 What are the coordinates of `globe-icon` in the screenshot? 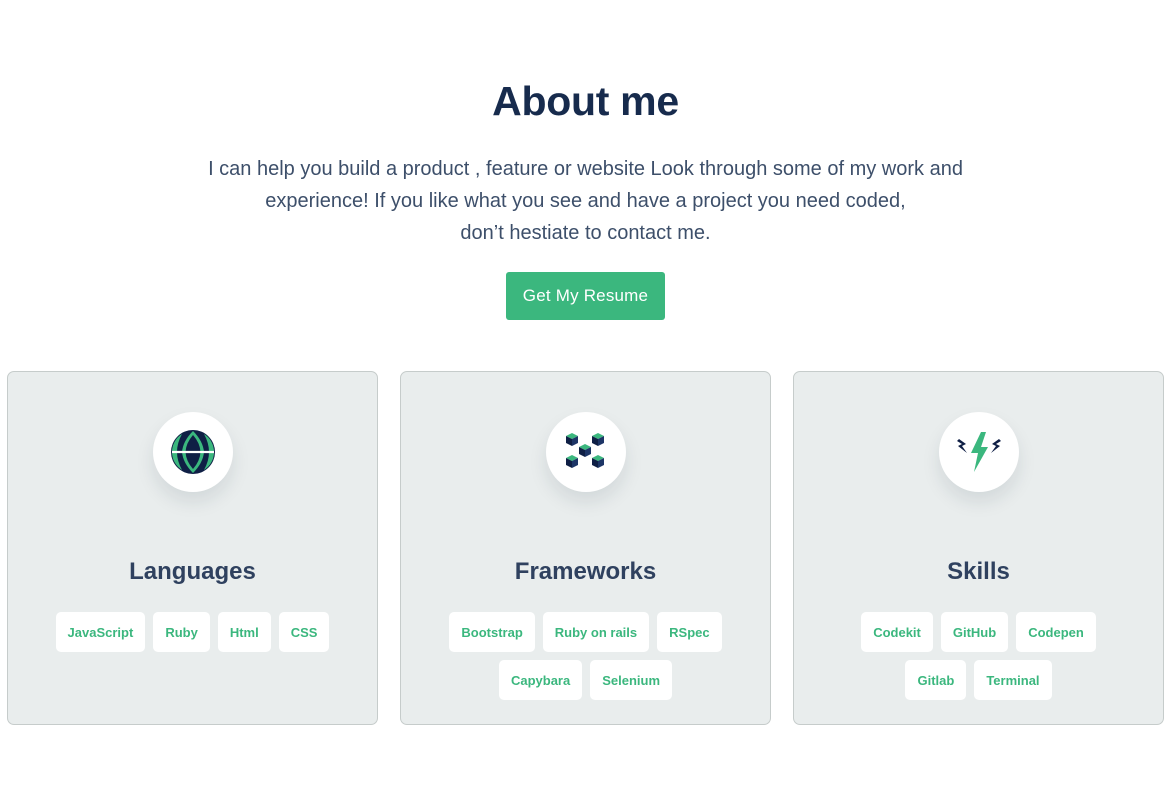 It's located at (193, 452).